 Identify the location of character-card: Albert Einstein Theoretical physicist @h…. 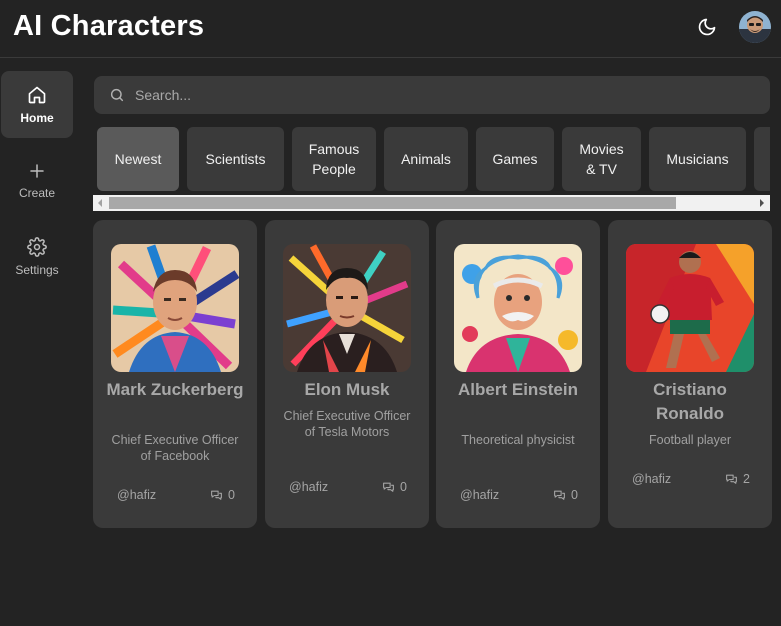
(518, 374).